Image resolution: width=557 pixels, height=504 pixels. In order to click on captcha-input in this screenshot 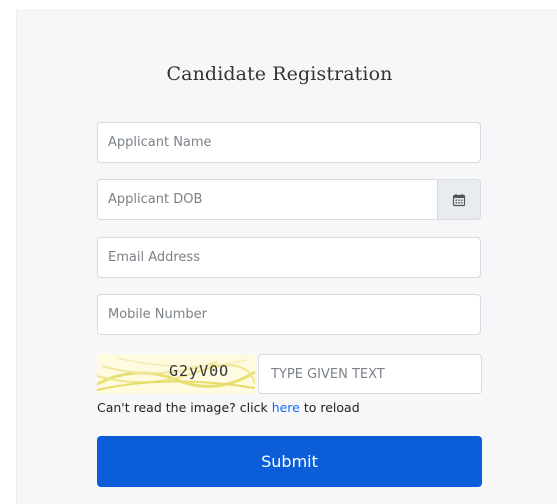, I will do `click(370, 374)`.